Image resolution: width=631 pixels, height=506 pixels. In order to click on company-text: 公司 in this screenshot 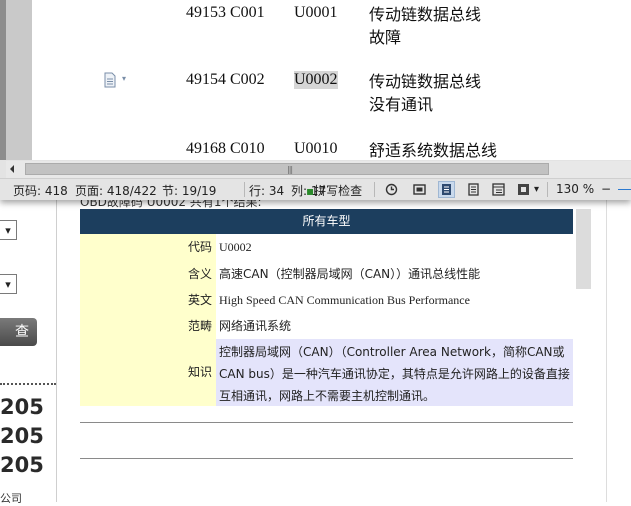, I will do `click(11, 498)`.